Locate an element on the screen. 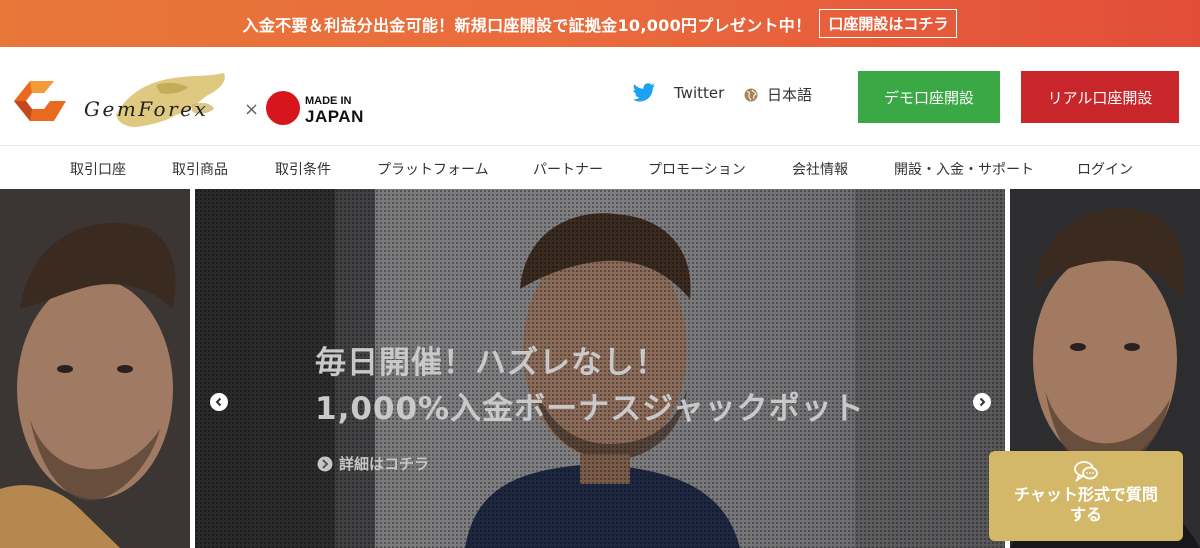 This screenshot has height=548, width=1200. twitter-link: Twitter is located at coordinates (678, 93).